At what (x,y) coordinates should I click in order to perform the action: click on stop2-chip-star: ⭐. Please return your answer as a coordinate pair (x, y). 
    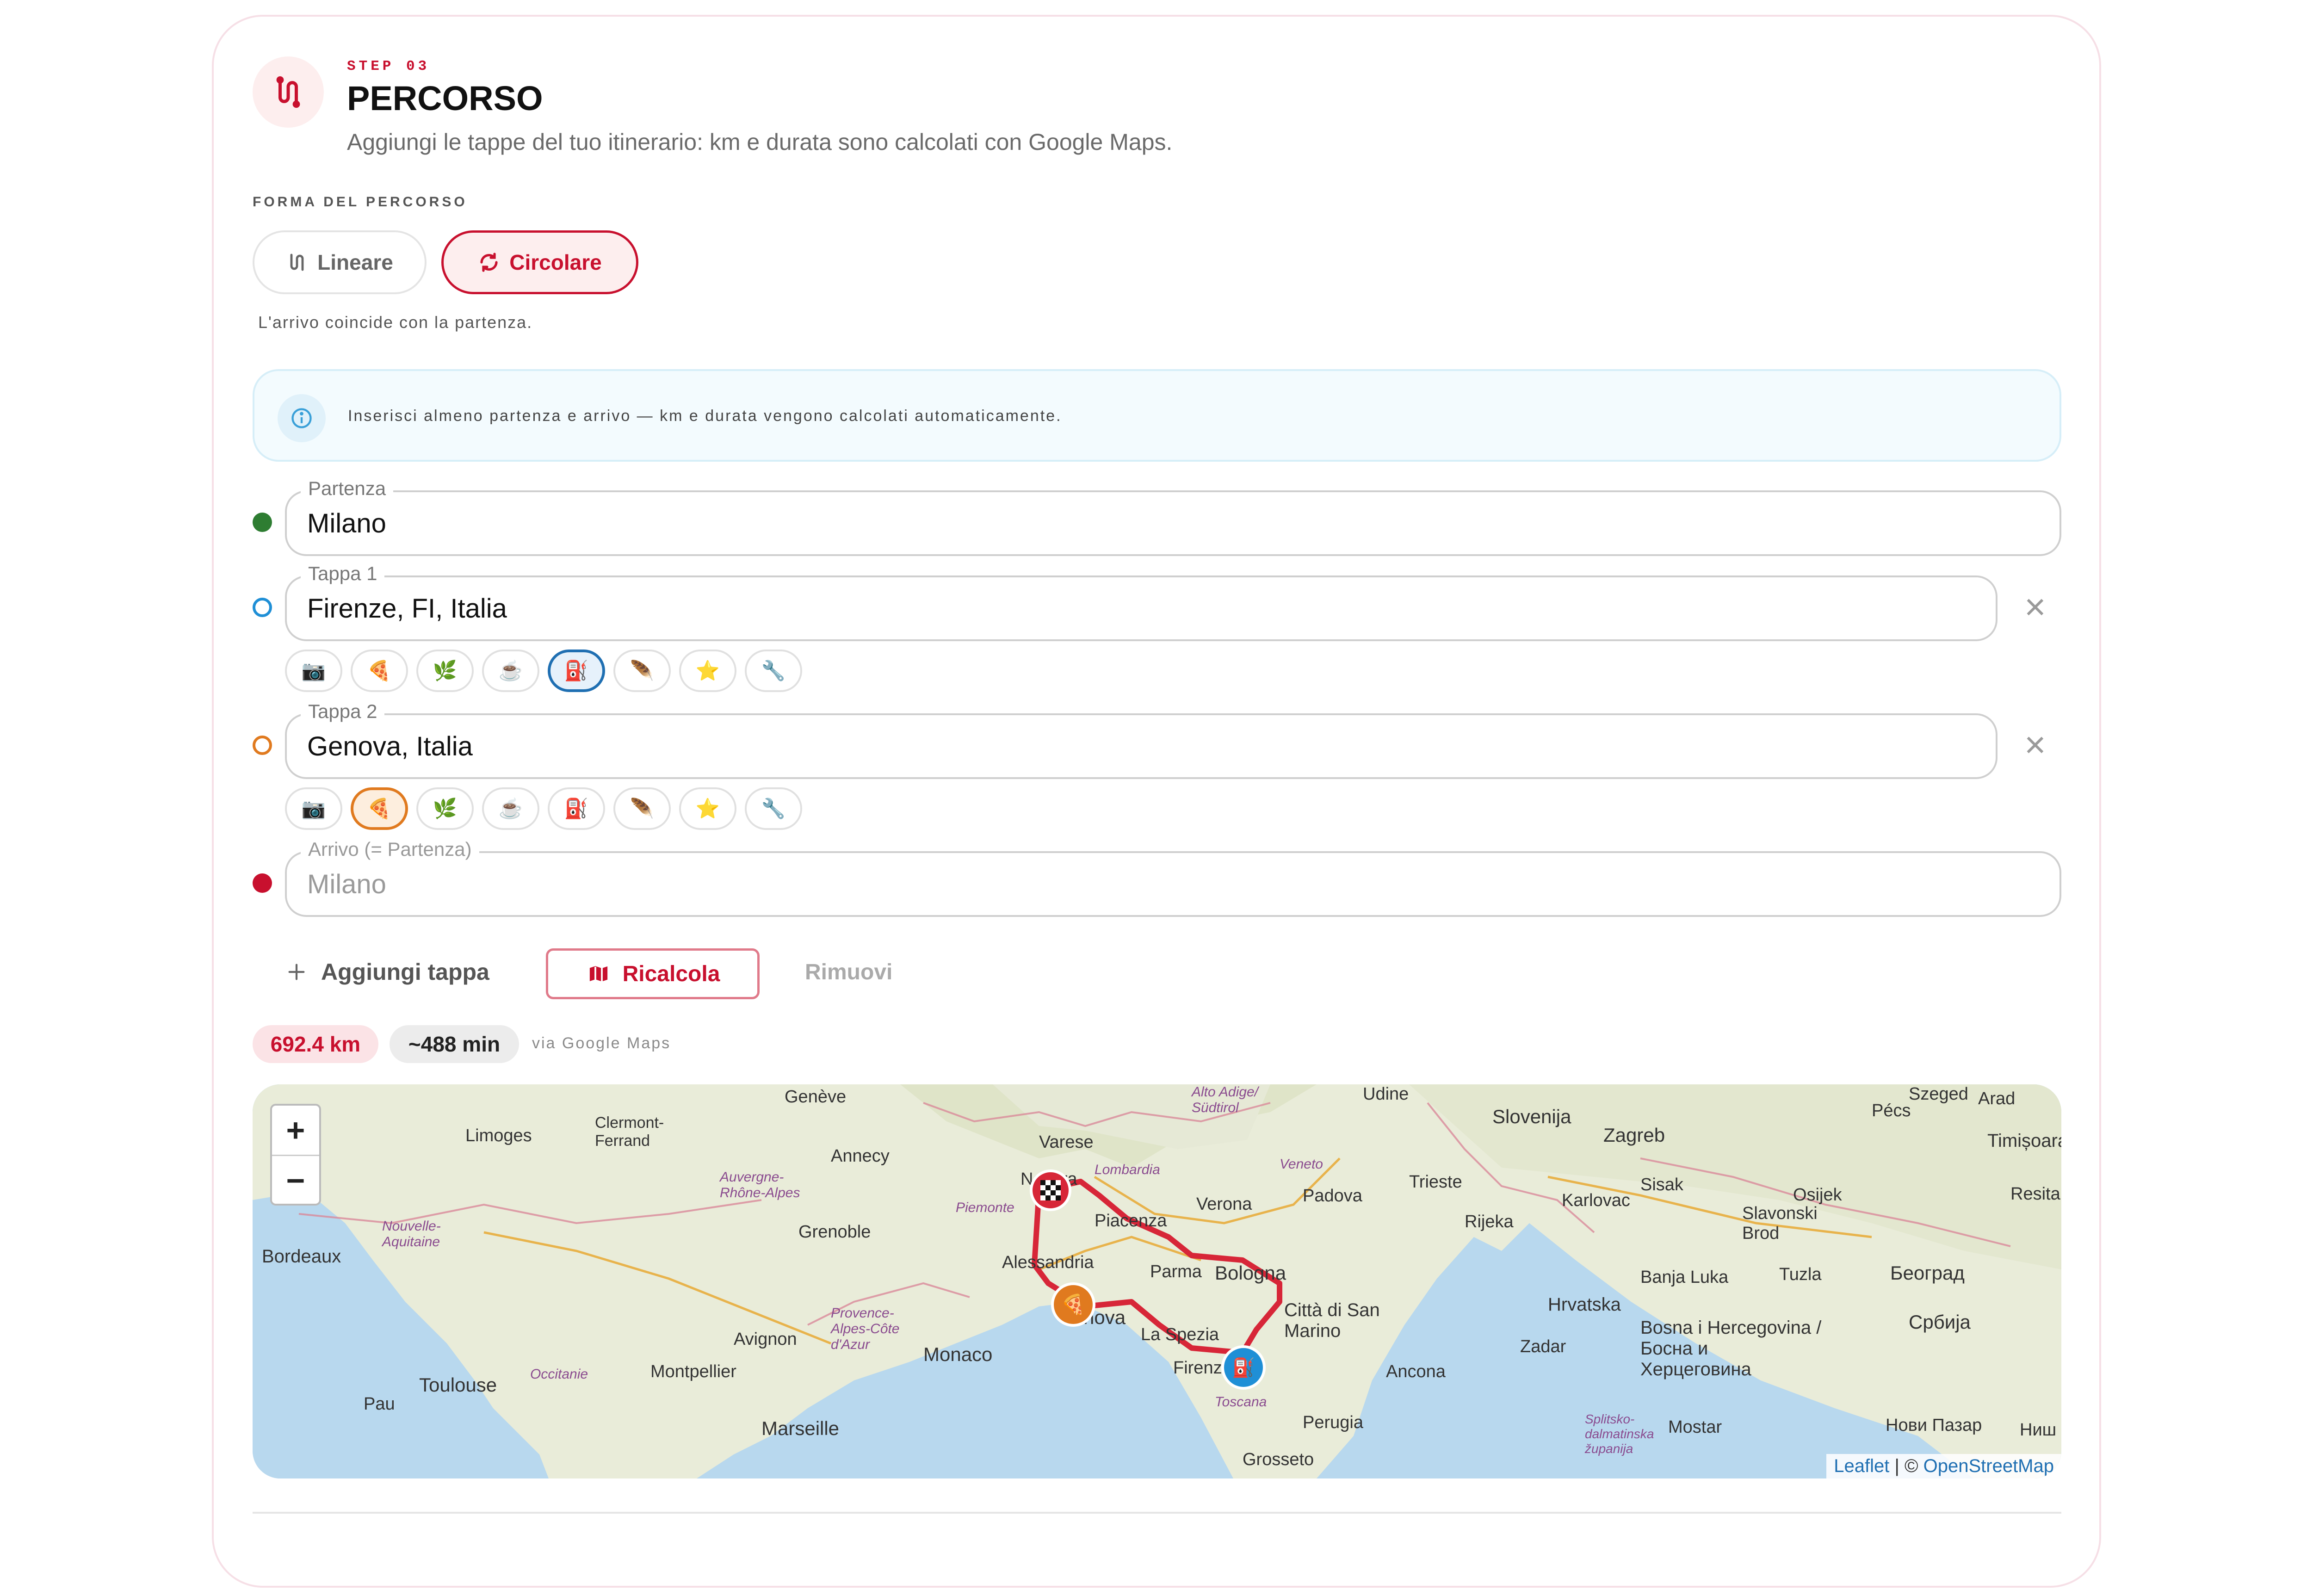
    Looking at the image, I should click on (707, 809).